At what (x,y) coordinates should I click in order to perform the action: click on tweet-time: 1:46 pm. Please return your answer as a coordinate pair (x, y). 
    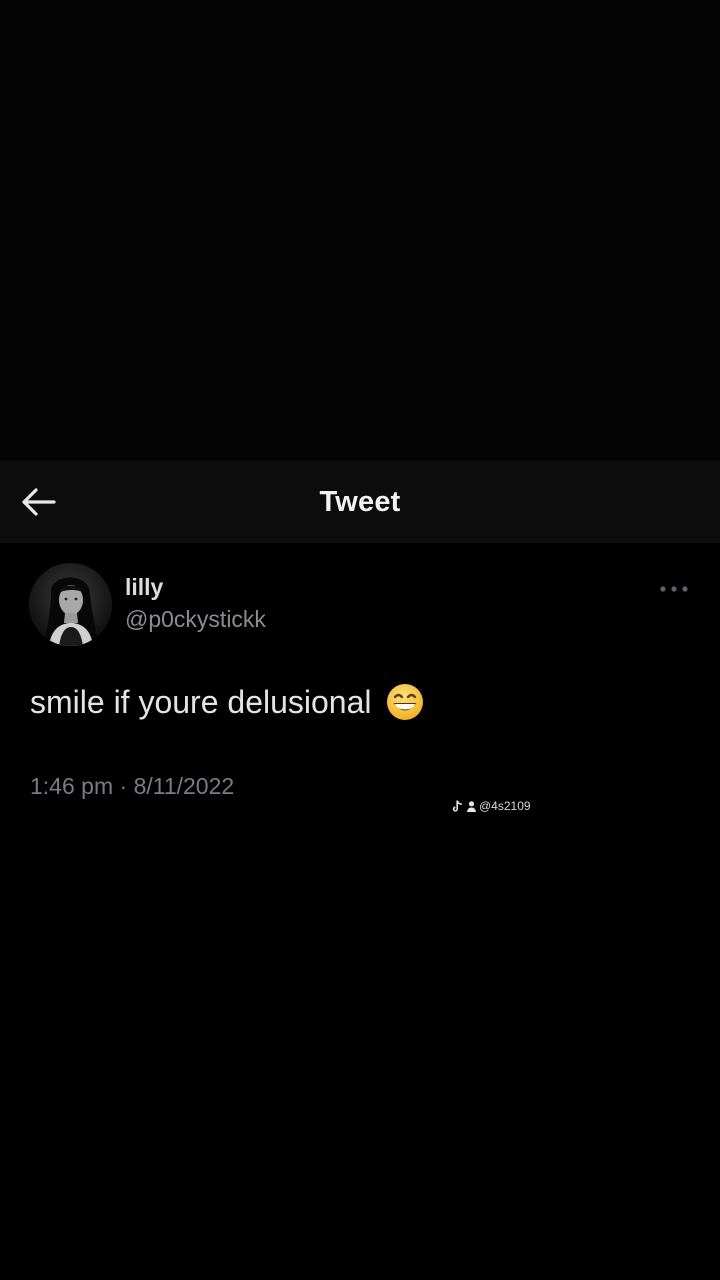
    Looking at the image, I should click on (72, 786).